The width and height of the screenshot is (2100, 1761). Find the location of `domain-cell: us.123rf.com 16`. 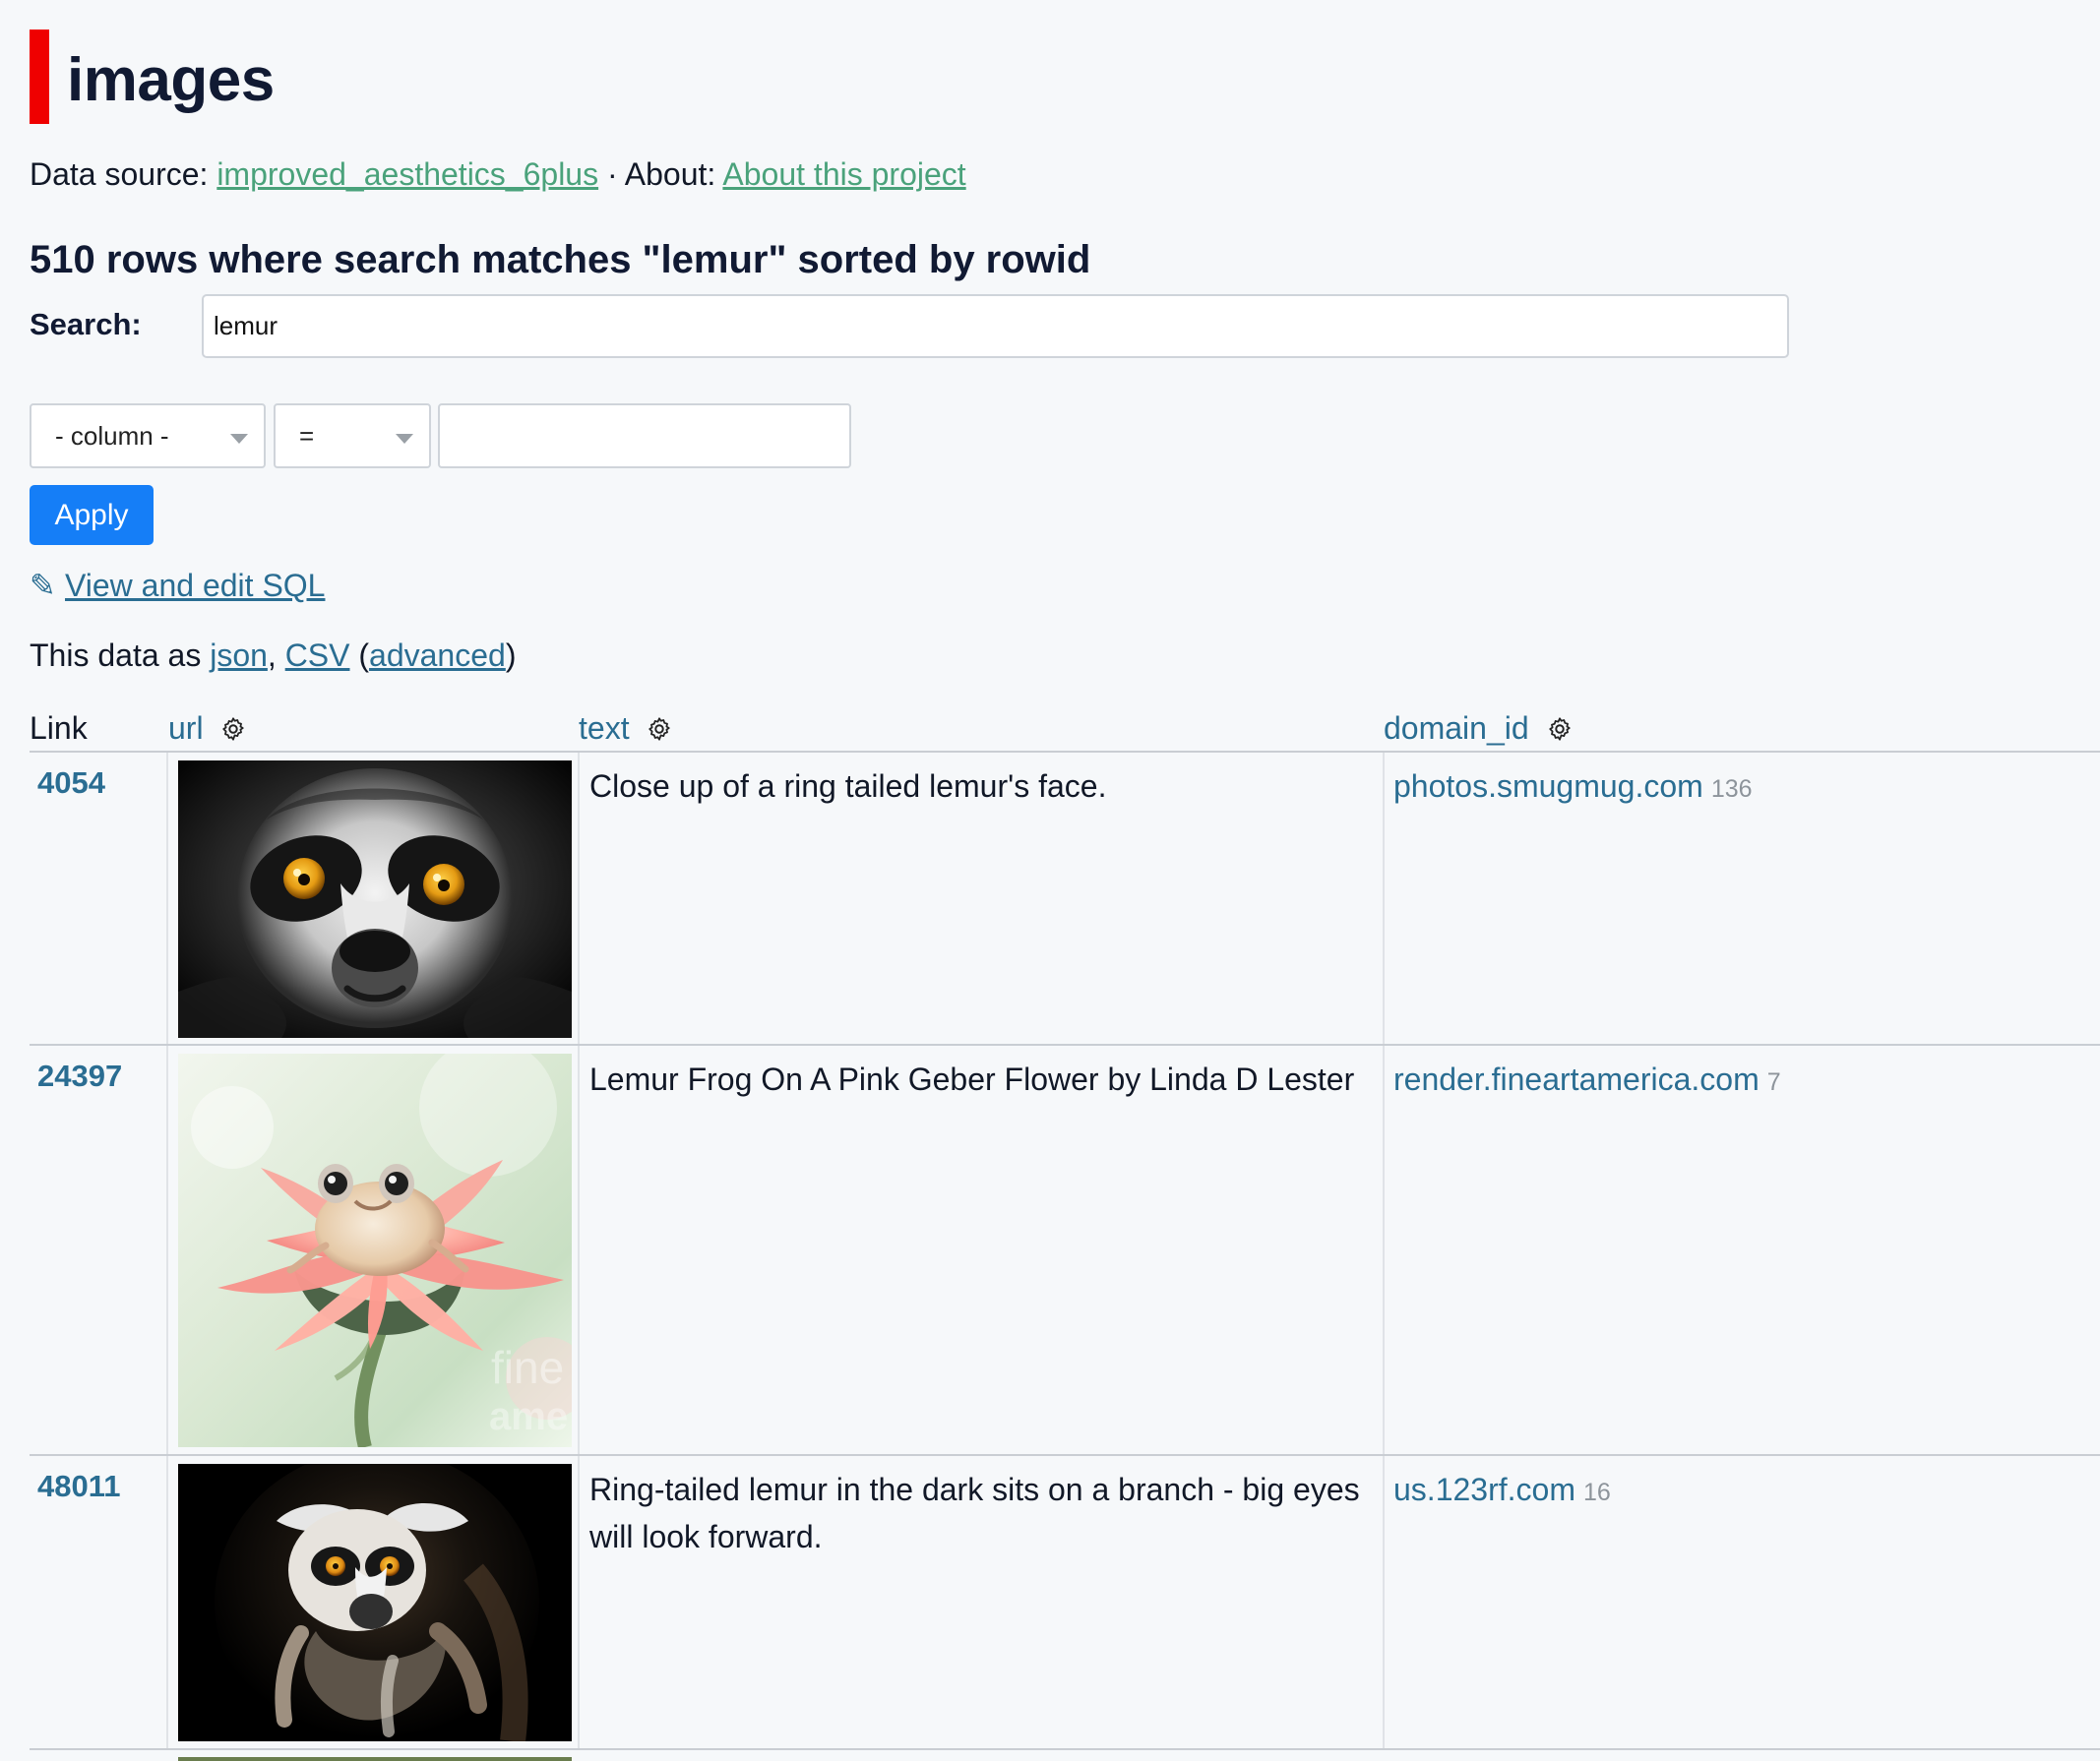

domain-cell: us.123rf.com 16 is located at coordinates (1502, 1491).